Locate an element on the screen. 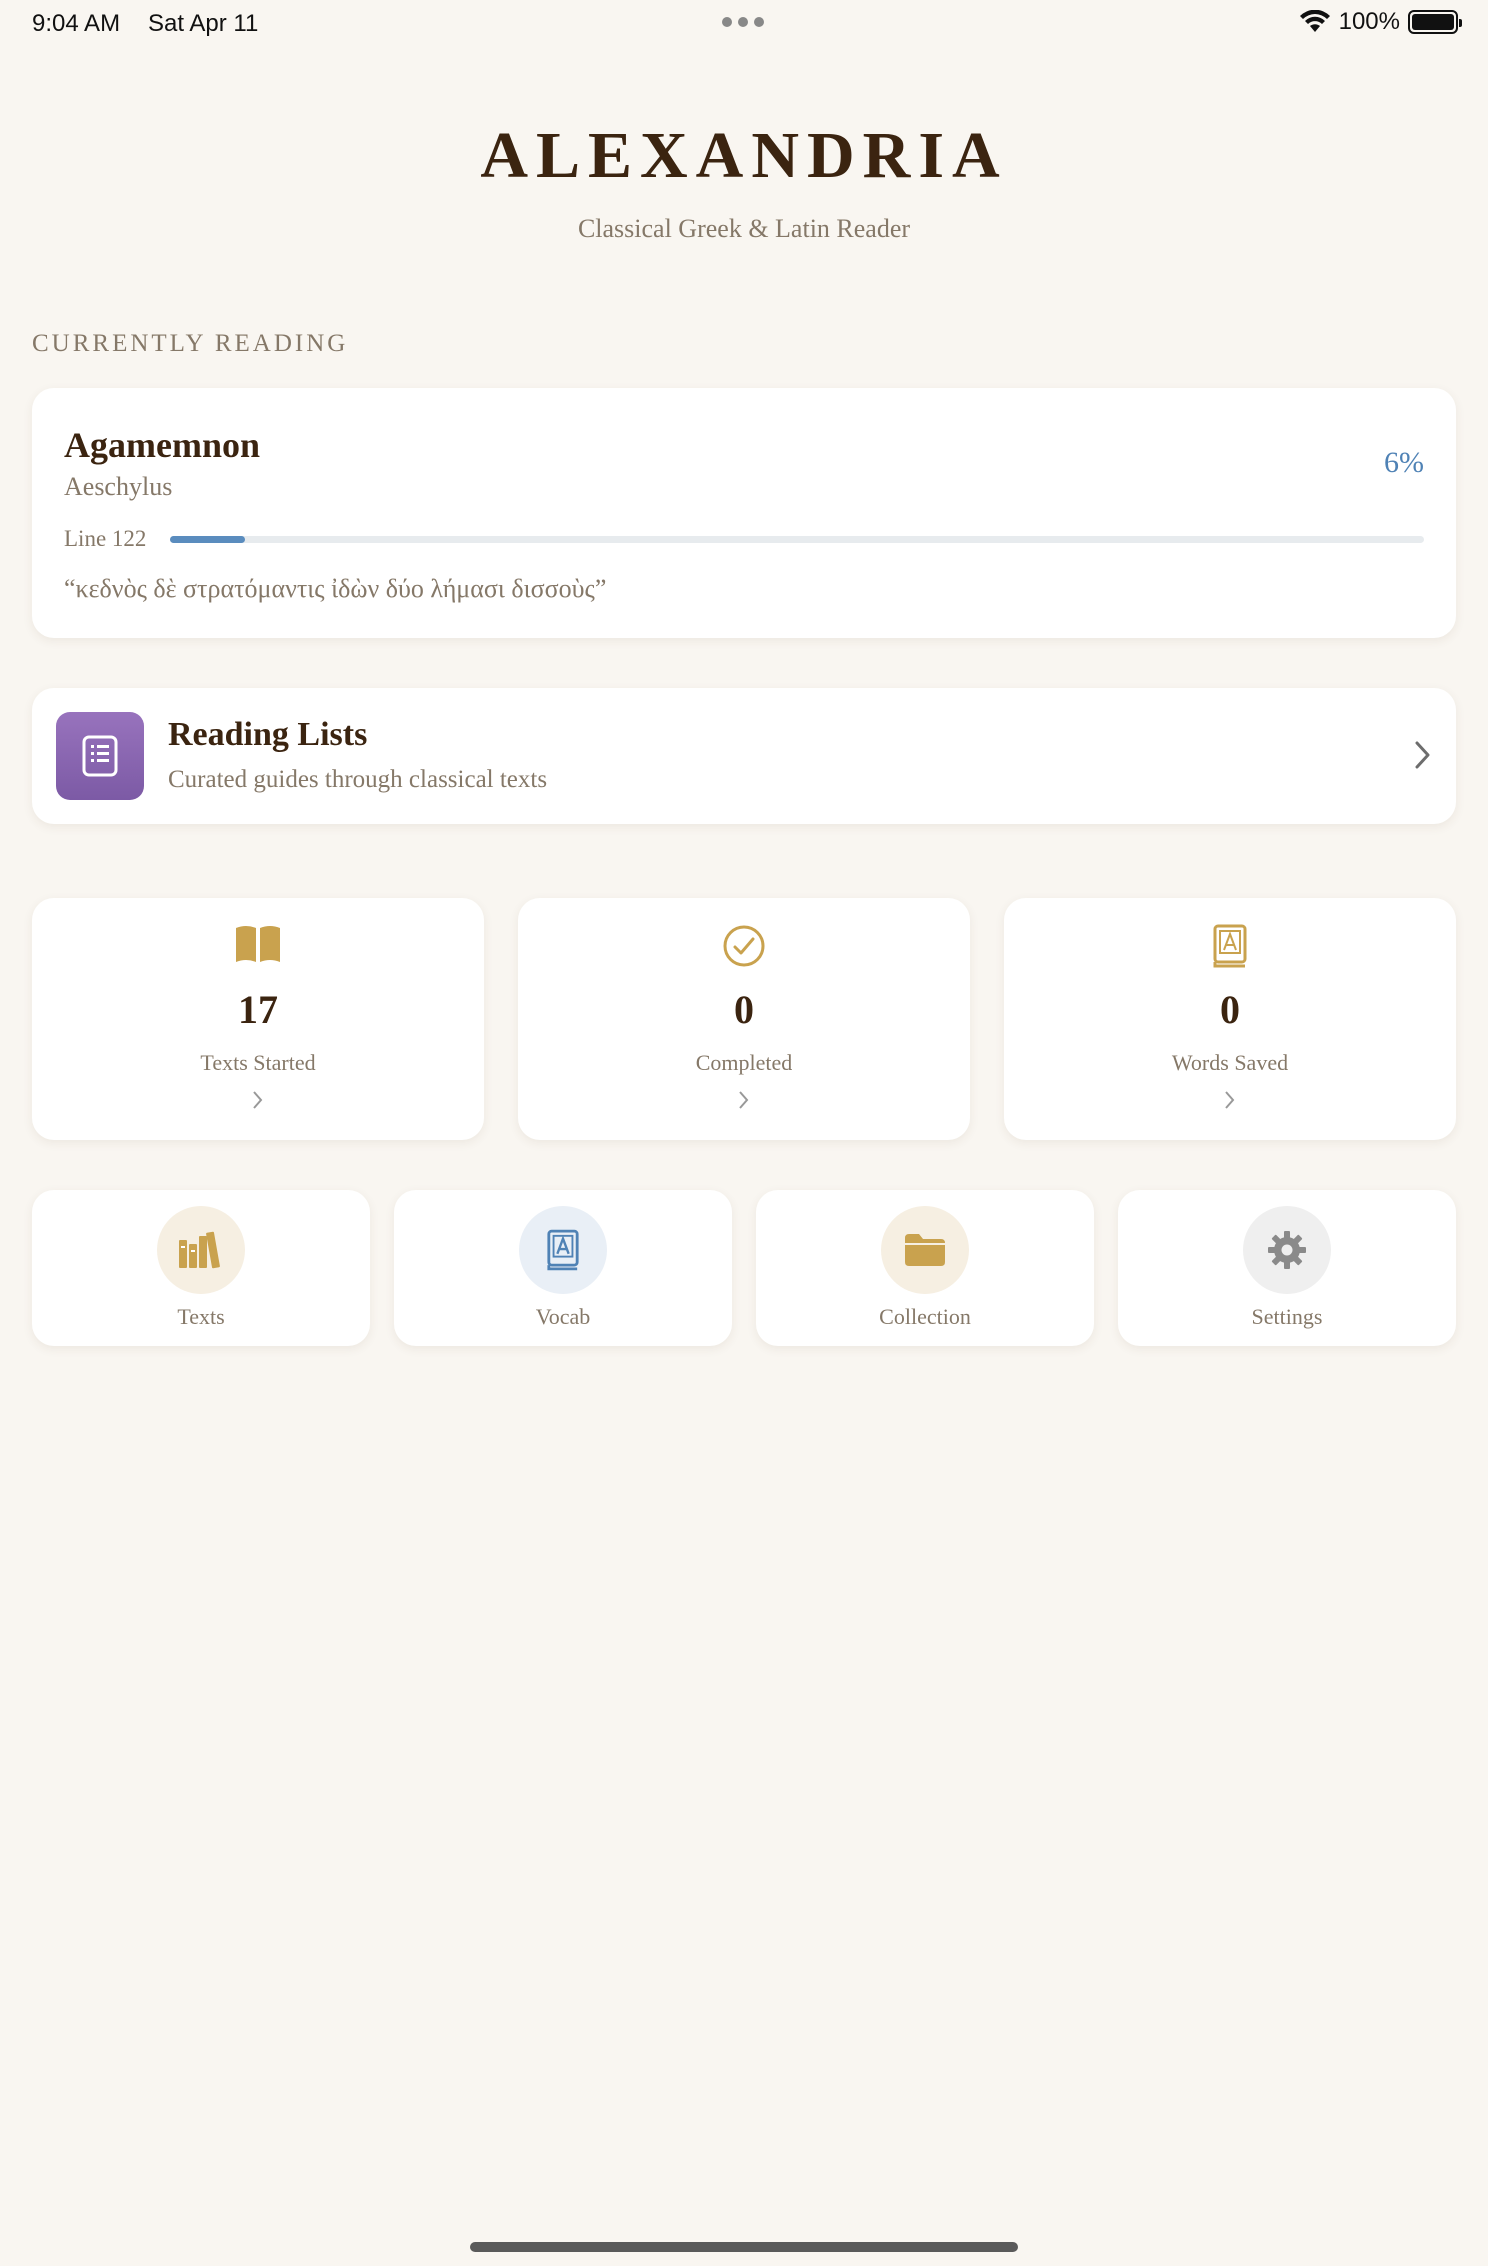  status-bar: 9:04 AM Sat Apr 11 100% is located at coordinates (744, 24).